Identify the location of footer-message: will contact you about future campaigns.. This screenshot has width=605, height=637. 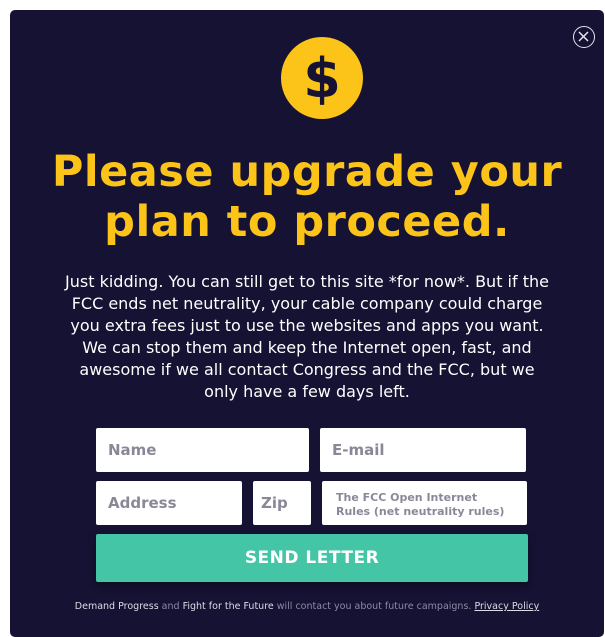
(374, 606).